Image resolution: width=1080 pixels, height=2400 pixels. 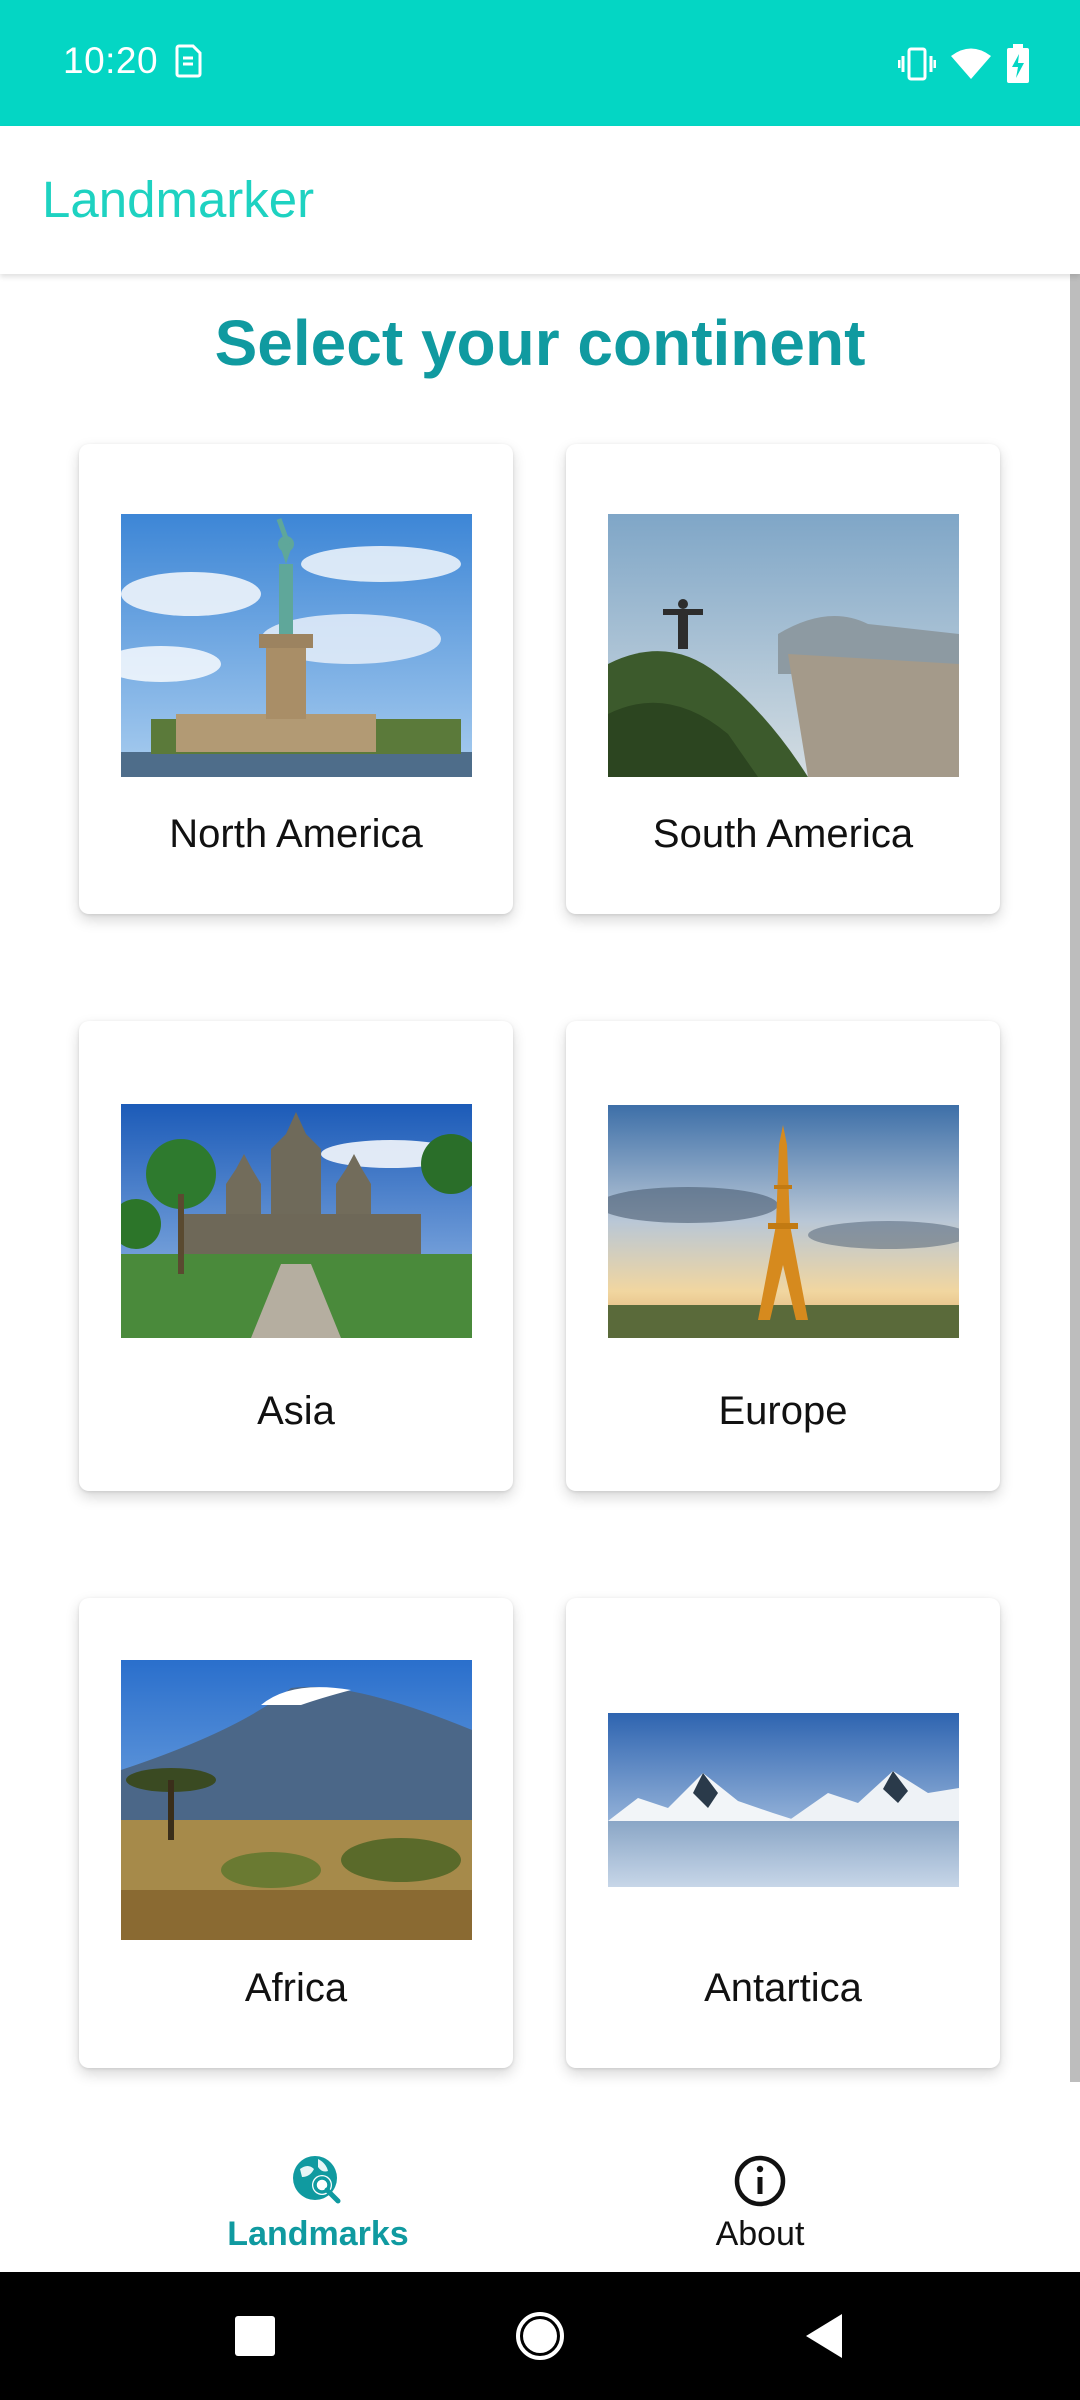 What do you see at coordinates (178, 199) in the screenshot?
I see `app-title: Landmarker` at bounding box center [178, 199].